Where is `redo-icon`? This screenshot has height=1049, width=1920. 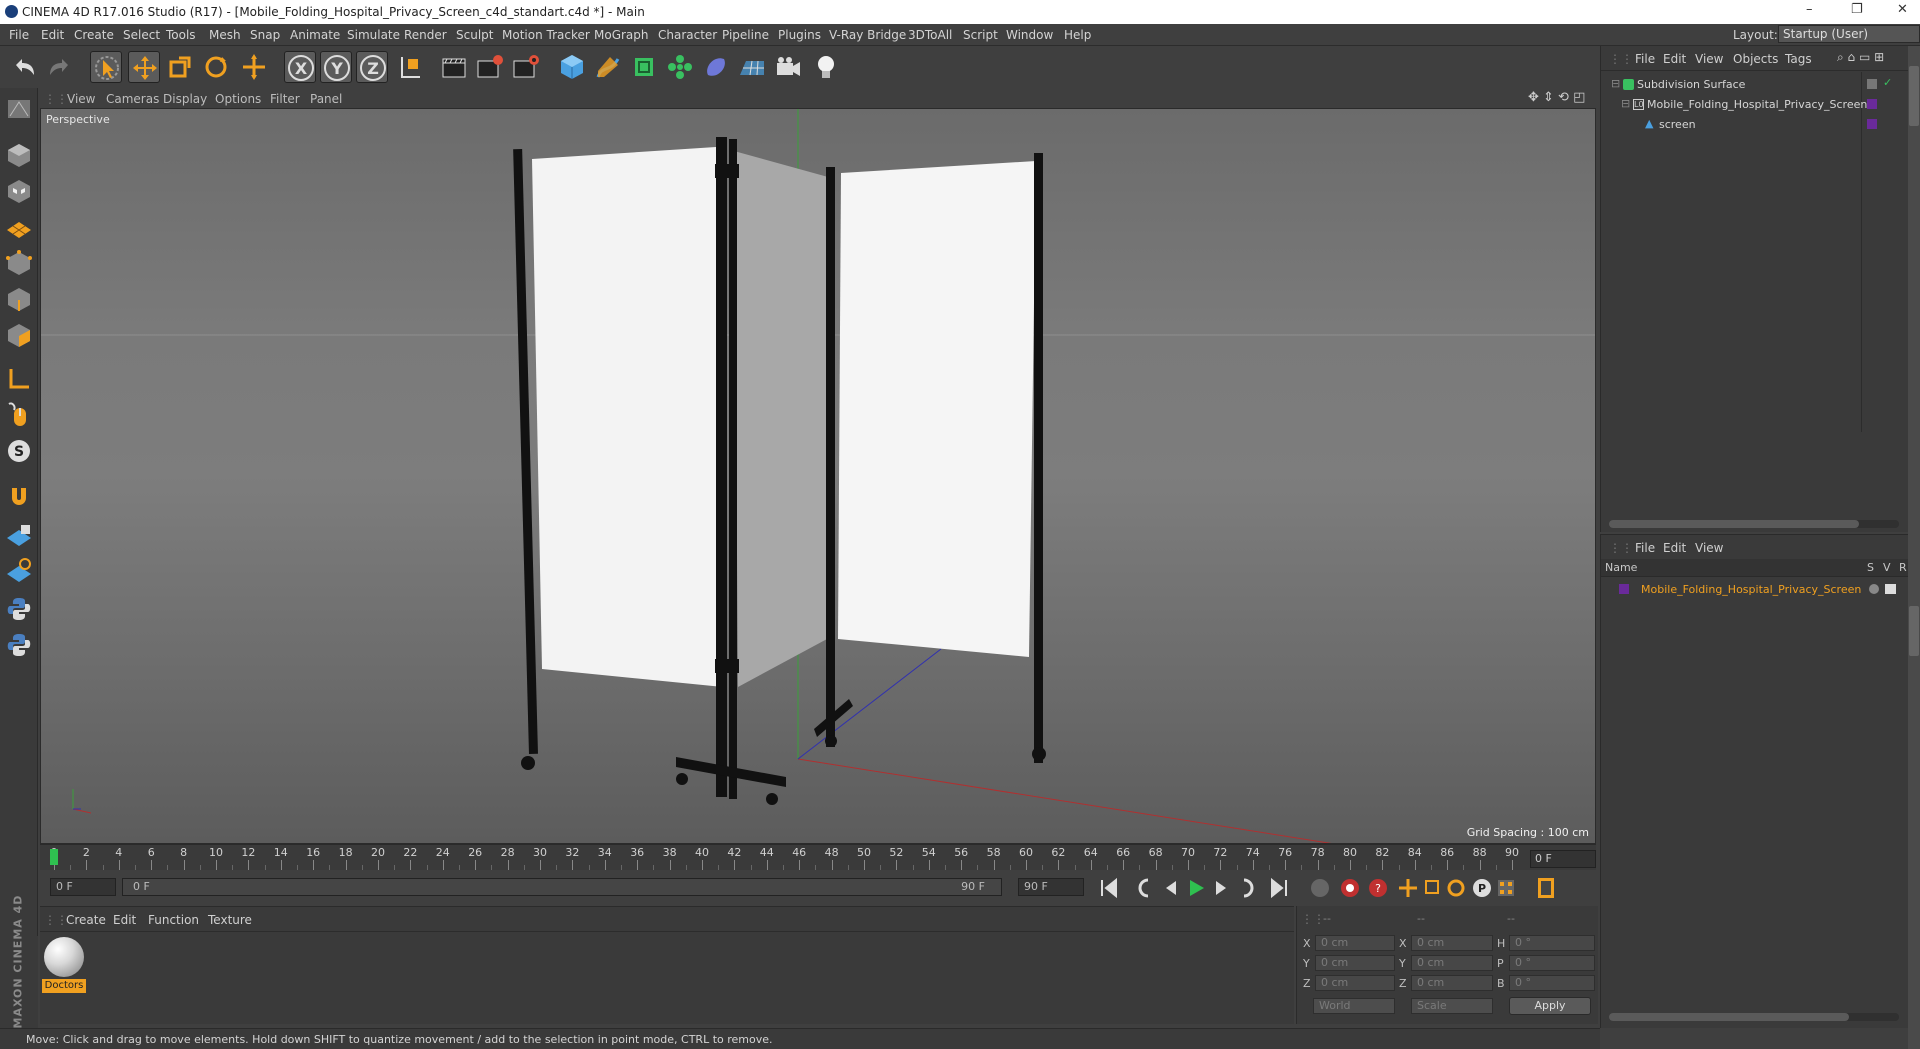
redo-icon is located at coordinates (60, 67).